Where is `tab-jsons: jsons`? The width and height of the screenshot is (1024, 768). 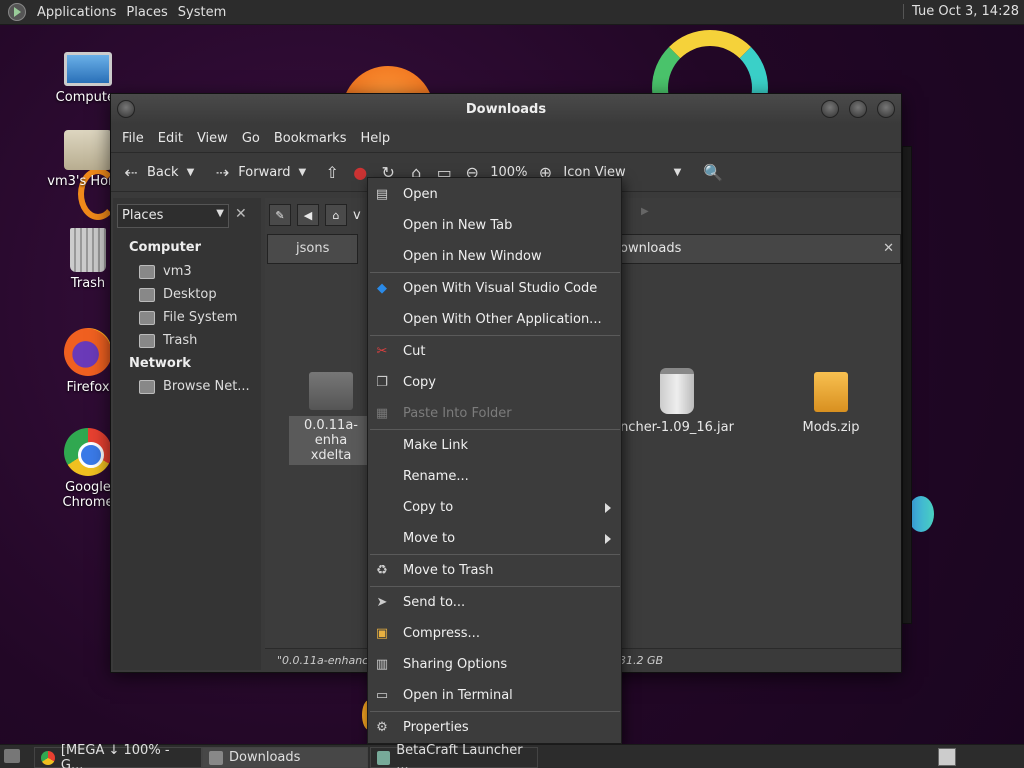 tab-jsons: jsons is located at coordinates (313, 249).